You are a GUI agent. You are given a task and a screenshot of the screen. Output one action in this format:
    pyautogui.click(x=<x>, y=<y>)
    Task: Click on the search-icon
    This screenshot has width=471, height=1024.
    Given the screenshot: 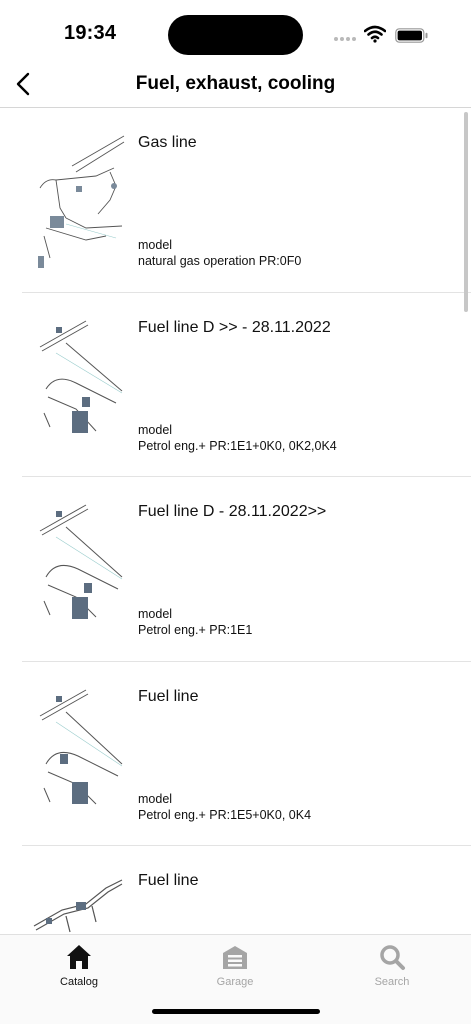 What is the action you would take?
    pyautogui.click(x=392, y=957)
    